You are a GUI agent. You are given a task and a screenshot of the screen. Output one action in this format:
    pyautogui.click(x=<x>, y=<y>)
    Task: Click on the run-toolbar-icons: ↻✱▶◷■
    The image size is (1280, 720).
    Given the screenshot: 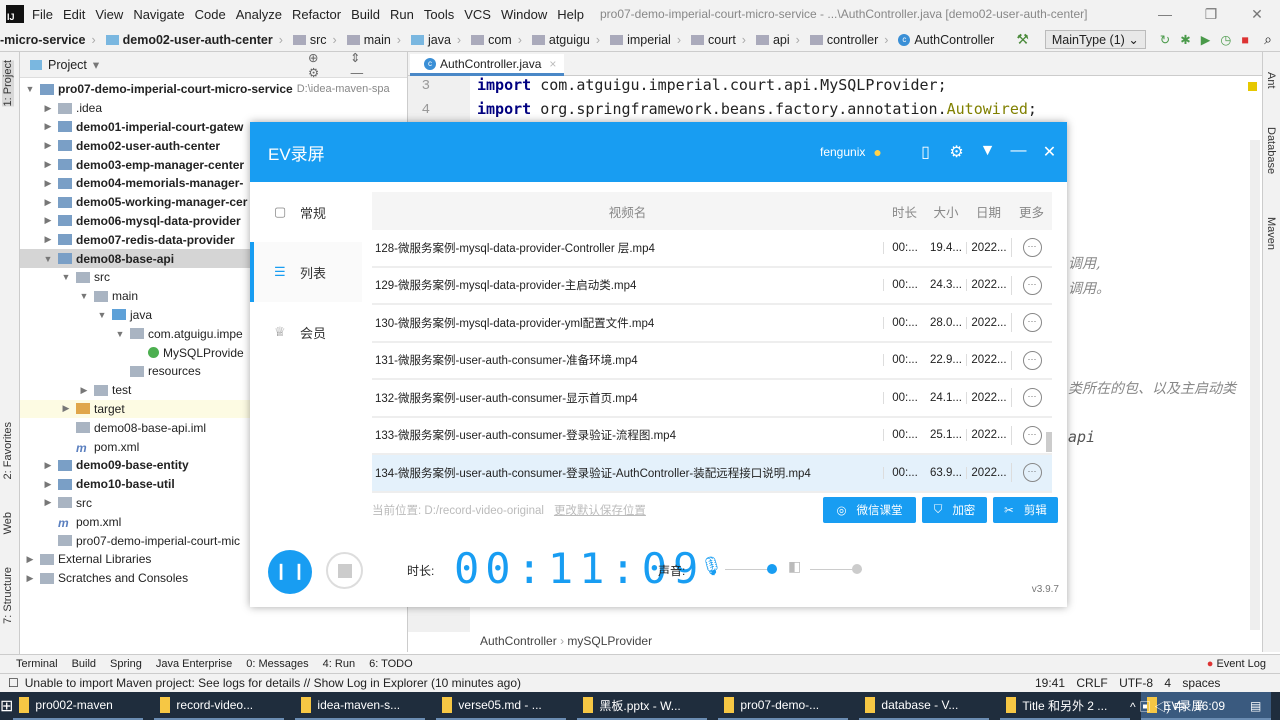 What is the action you would take?
    pyautogui.click(x=1209, y=39)
    